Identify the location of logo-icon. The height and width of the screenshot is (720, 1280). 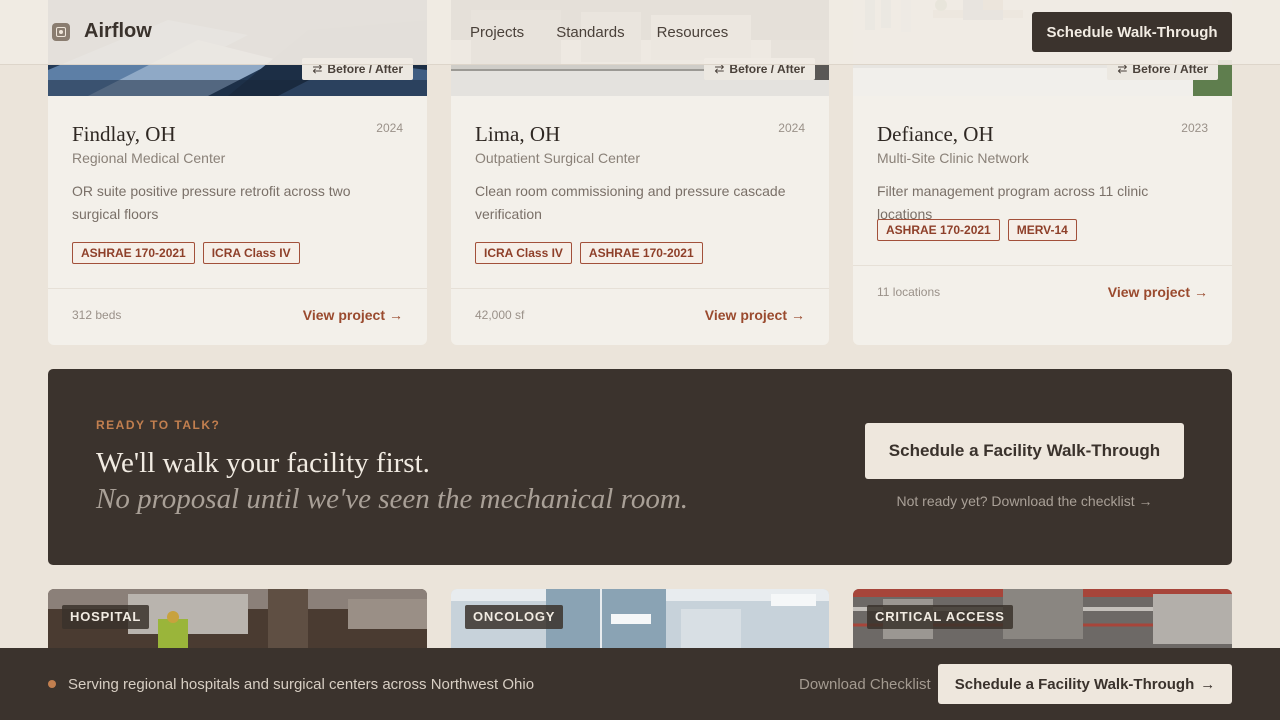
(61, 31).